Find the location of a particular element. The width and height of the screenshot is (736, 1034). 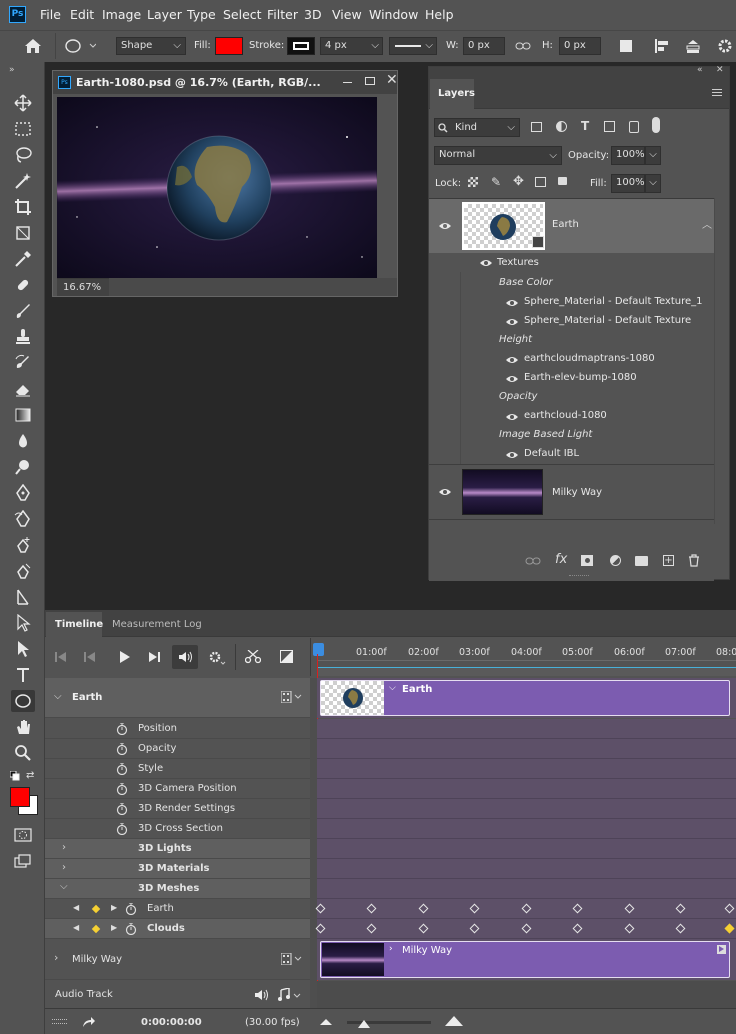

blend-mode-select: Normal ⌵ is located at coordinates (498, 155).